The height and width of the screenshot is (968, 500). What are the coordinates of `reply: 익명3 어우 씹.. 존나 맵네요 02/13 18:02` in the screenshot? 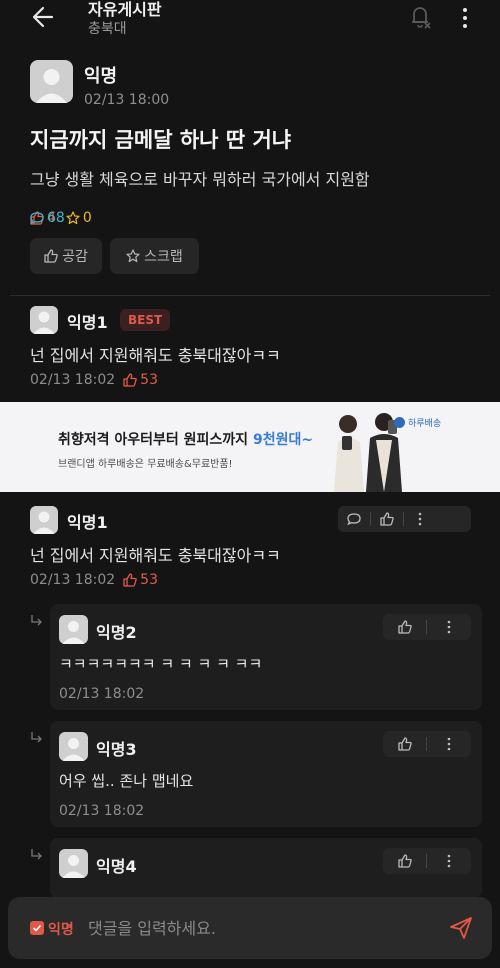 It's located at (266, 774).